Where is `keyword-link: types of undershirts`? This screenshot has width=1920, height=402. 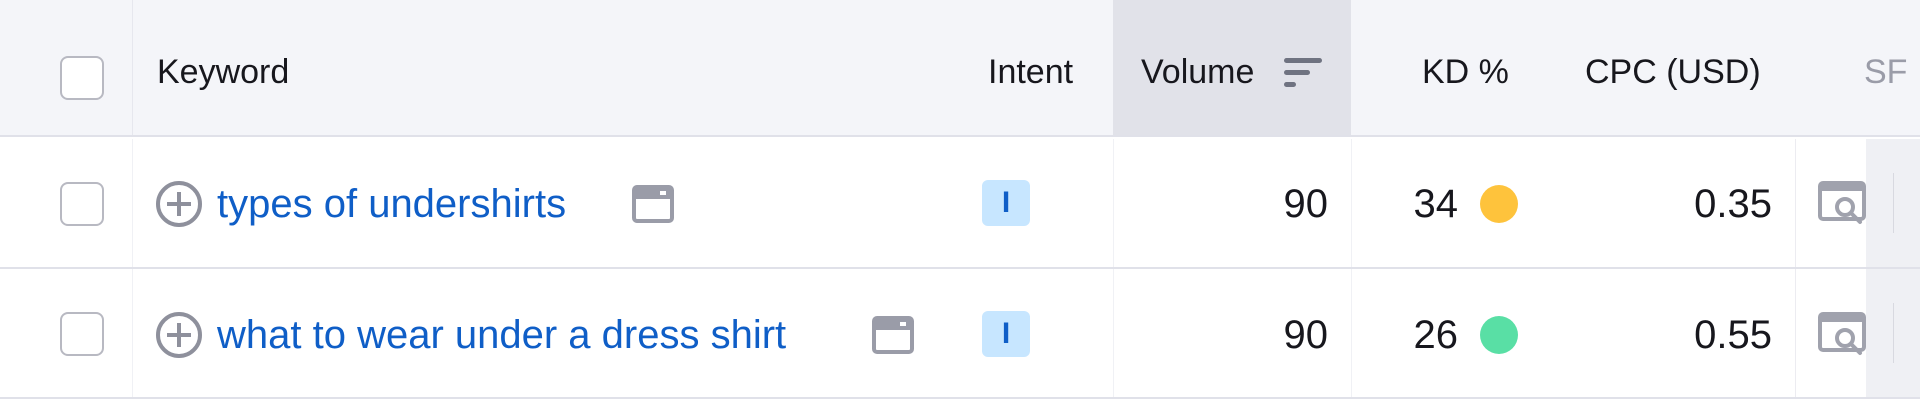 keyword-link: types of undershirts is located at coordinates (391, 204).